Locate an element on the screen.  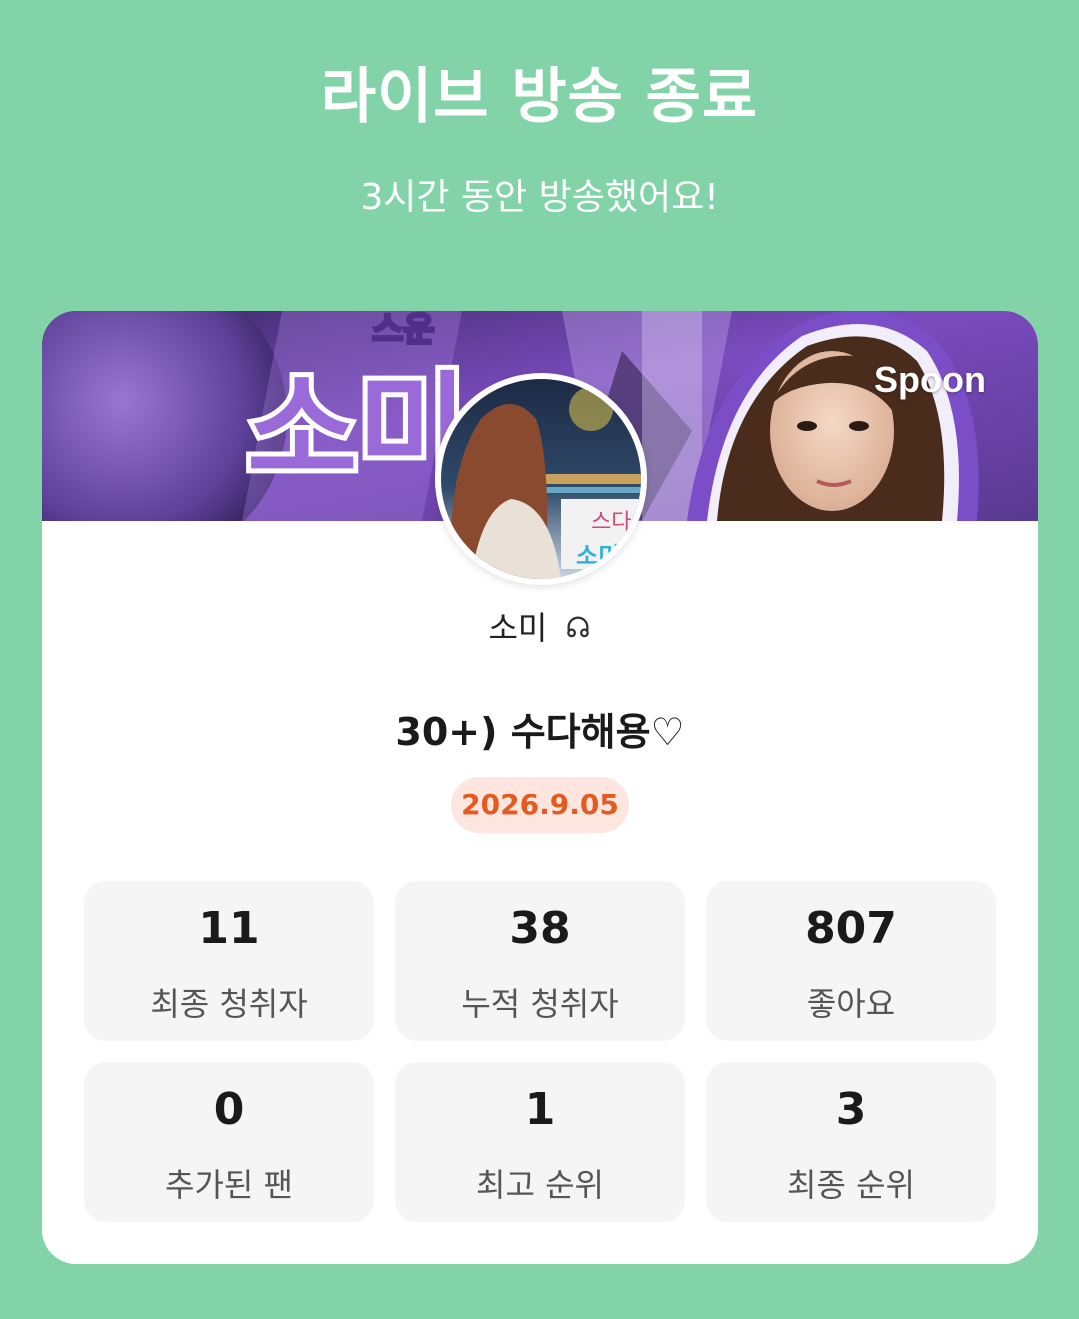
avatar: 스다 소미 is located at coordinates (541, 479).